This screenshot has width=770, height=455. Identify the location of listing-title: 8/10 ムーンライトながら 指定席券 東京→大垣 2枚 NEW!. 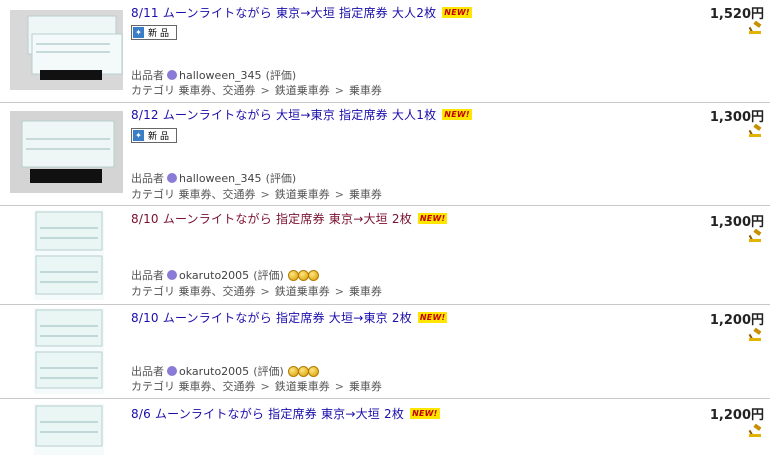
(289, 218).